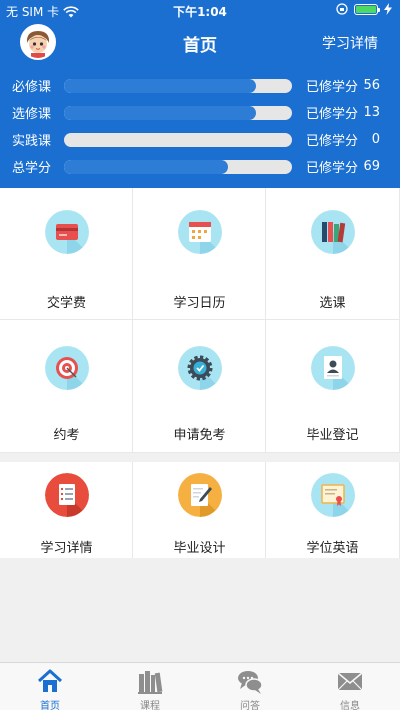 The width and height of the screenshot is (400, 710). I want to click on tab-label: 首页, so click(50, 705).